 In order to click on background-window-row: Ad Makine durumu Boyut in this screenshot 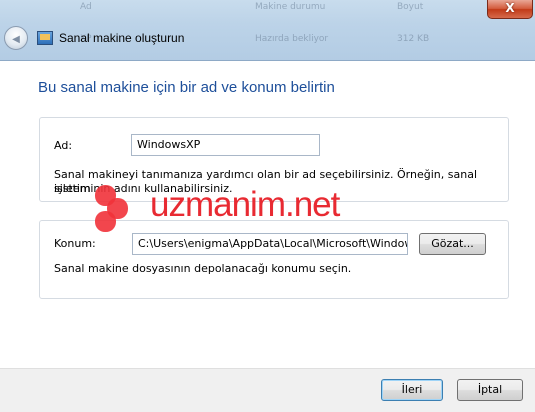, I will do `click(267, 11)`.